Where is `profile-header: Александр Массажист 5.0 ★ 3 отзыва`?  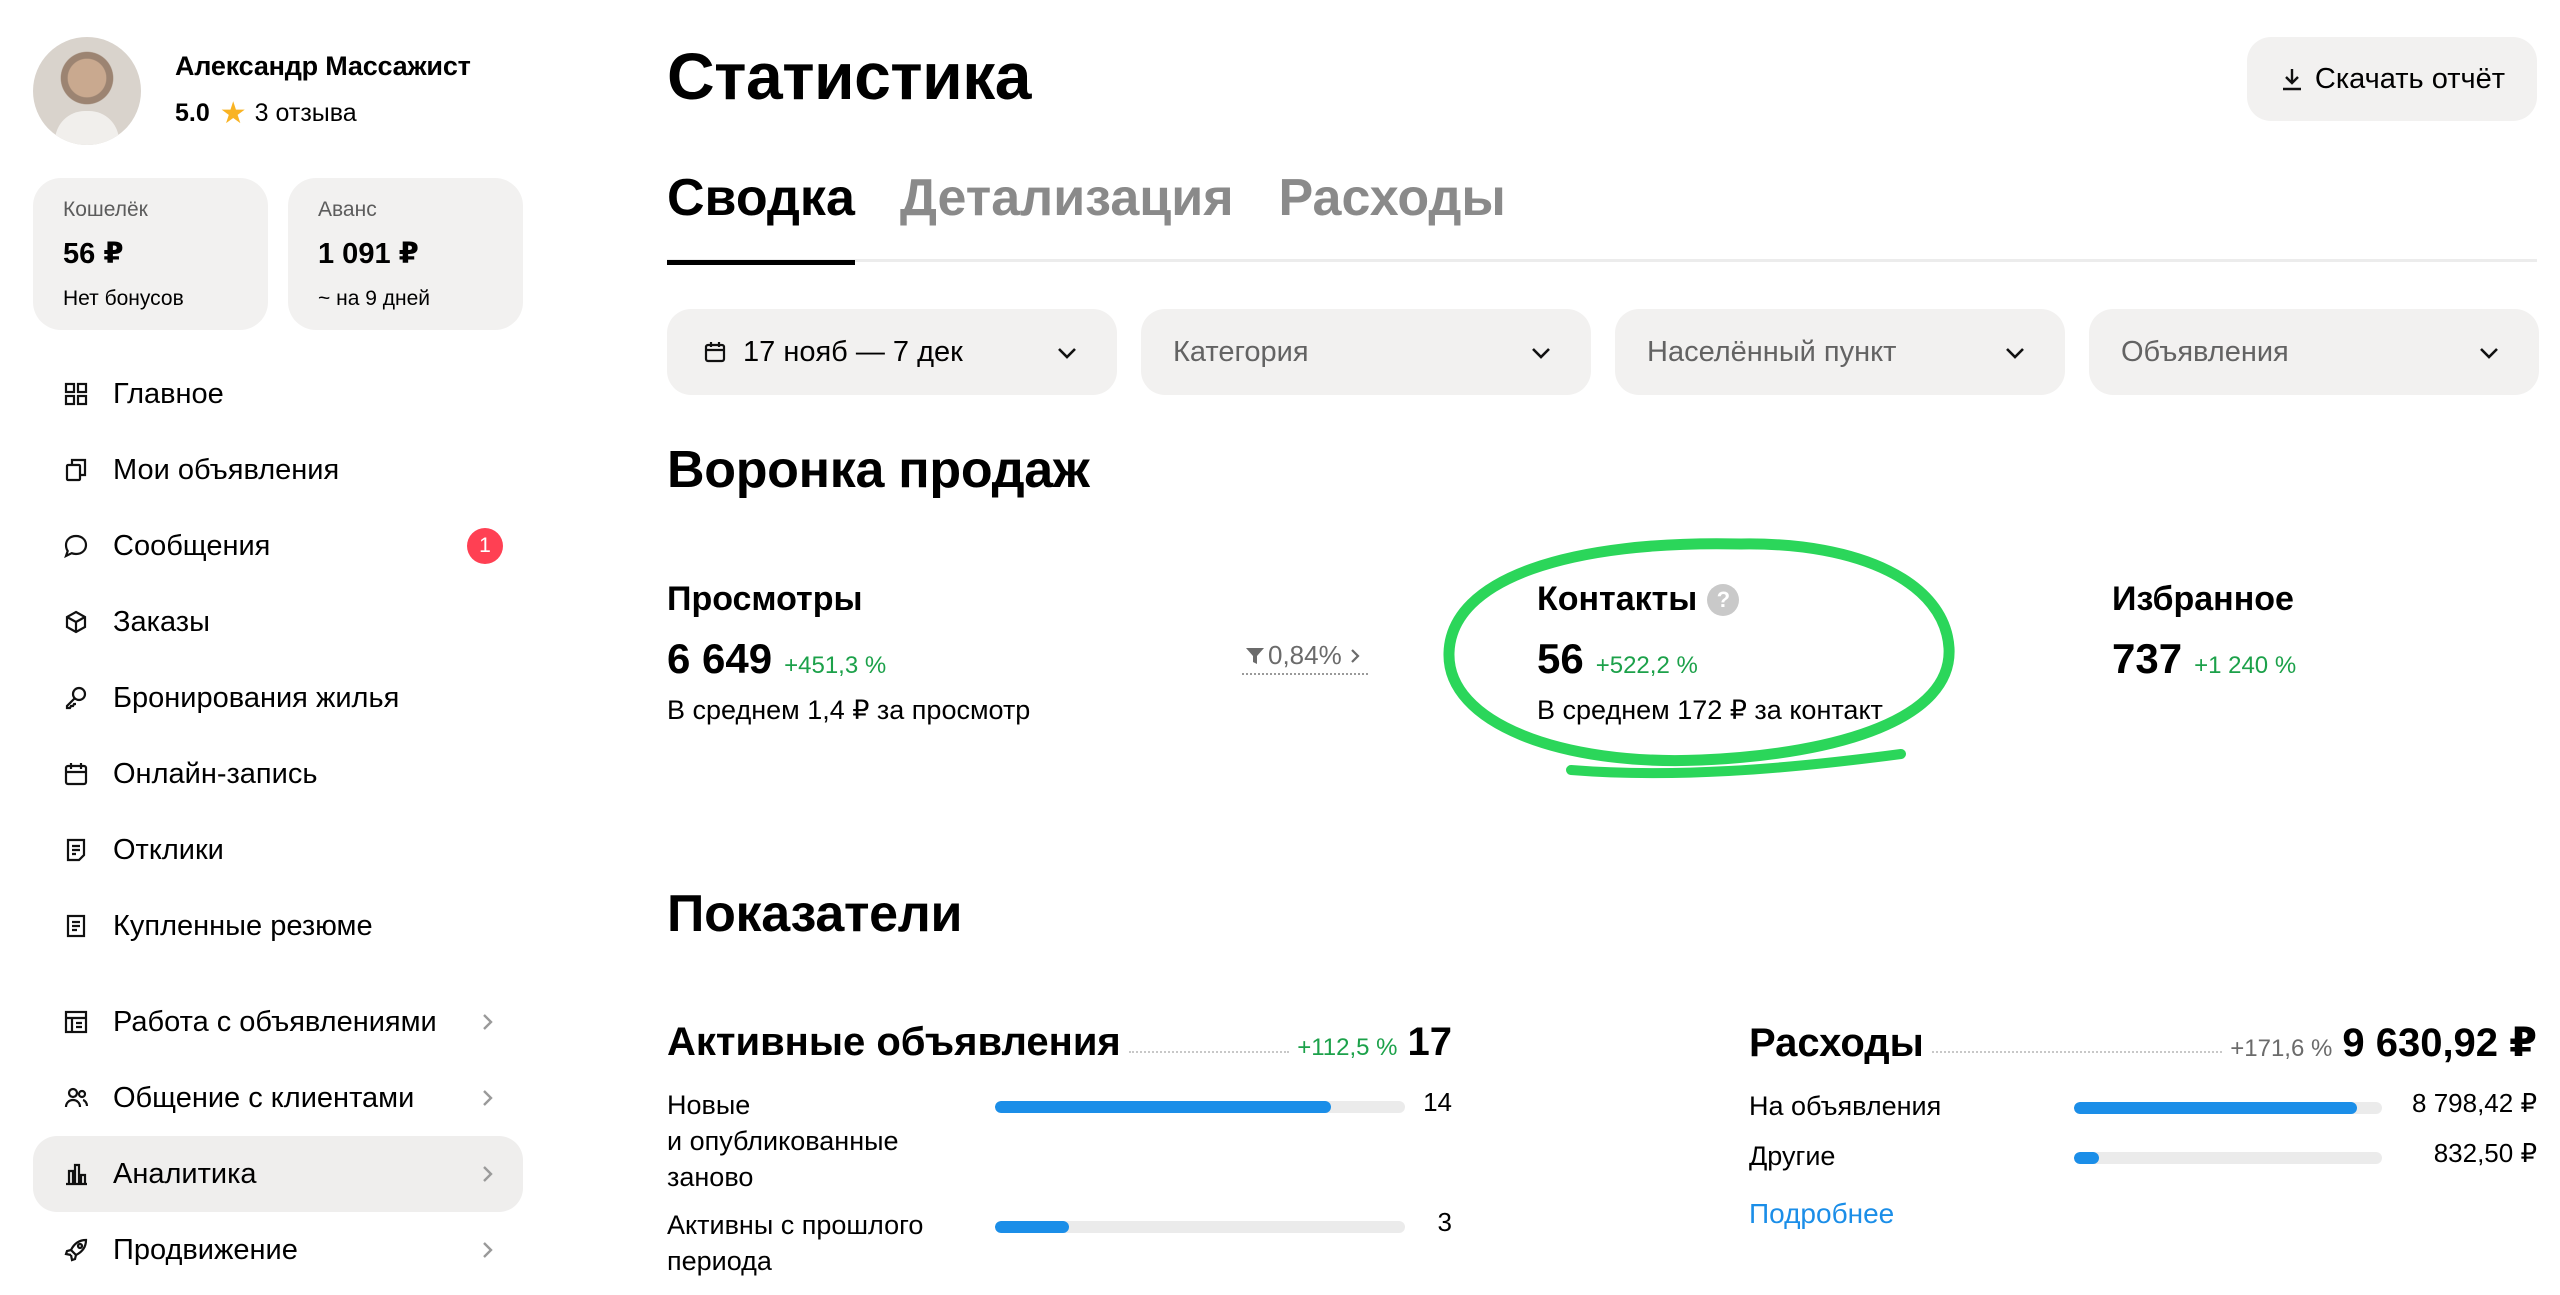 profile-header: Александр Массажист 5.0 ★ 3 отзыва is located at coordinates (278, 91).